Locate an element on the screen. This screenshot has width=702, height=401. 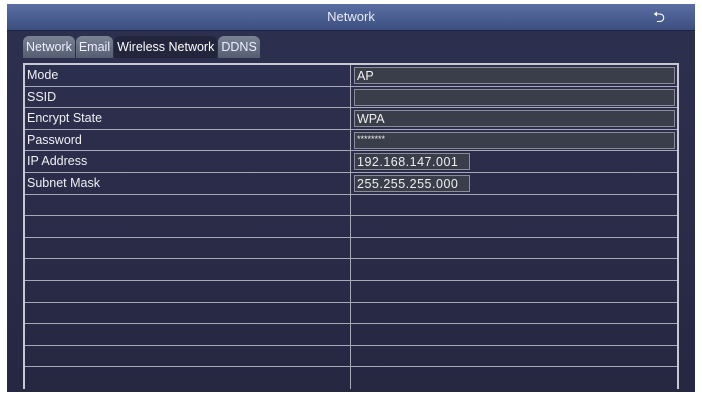
ip-address-label: IP Address is located at coordinates (188, 161).